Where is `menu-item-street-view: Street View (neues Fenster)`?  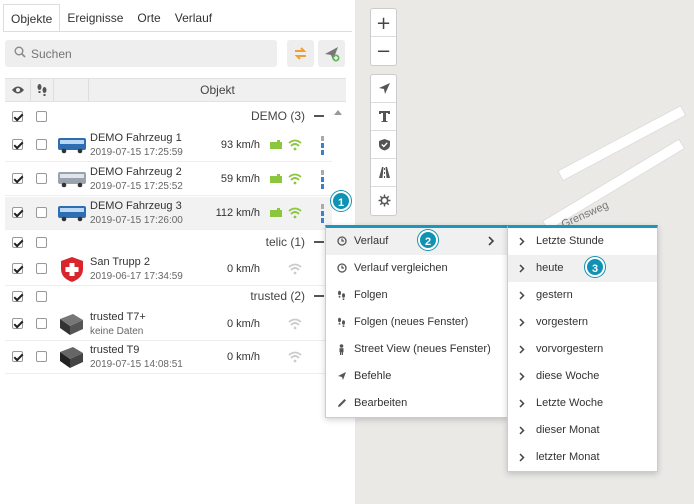 menu-item-street-view: Street View (neues Fenster) is located at coordinates (416, 349).